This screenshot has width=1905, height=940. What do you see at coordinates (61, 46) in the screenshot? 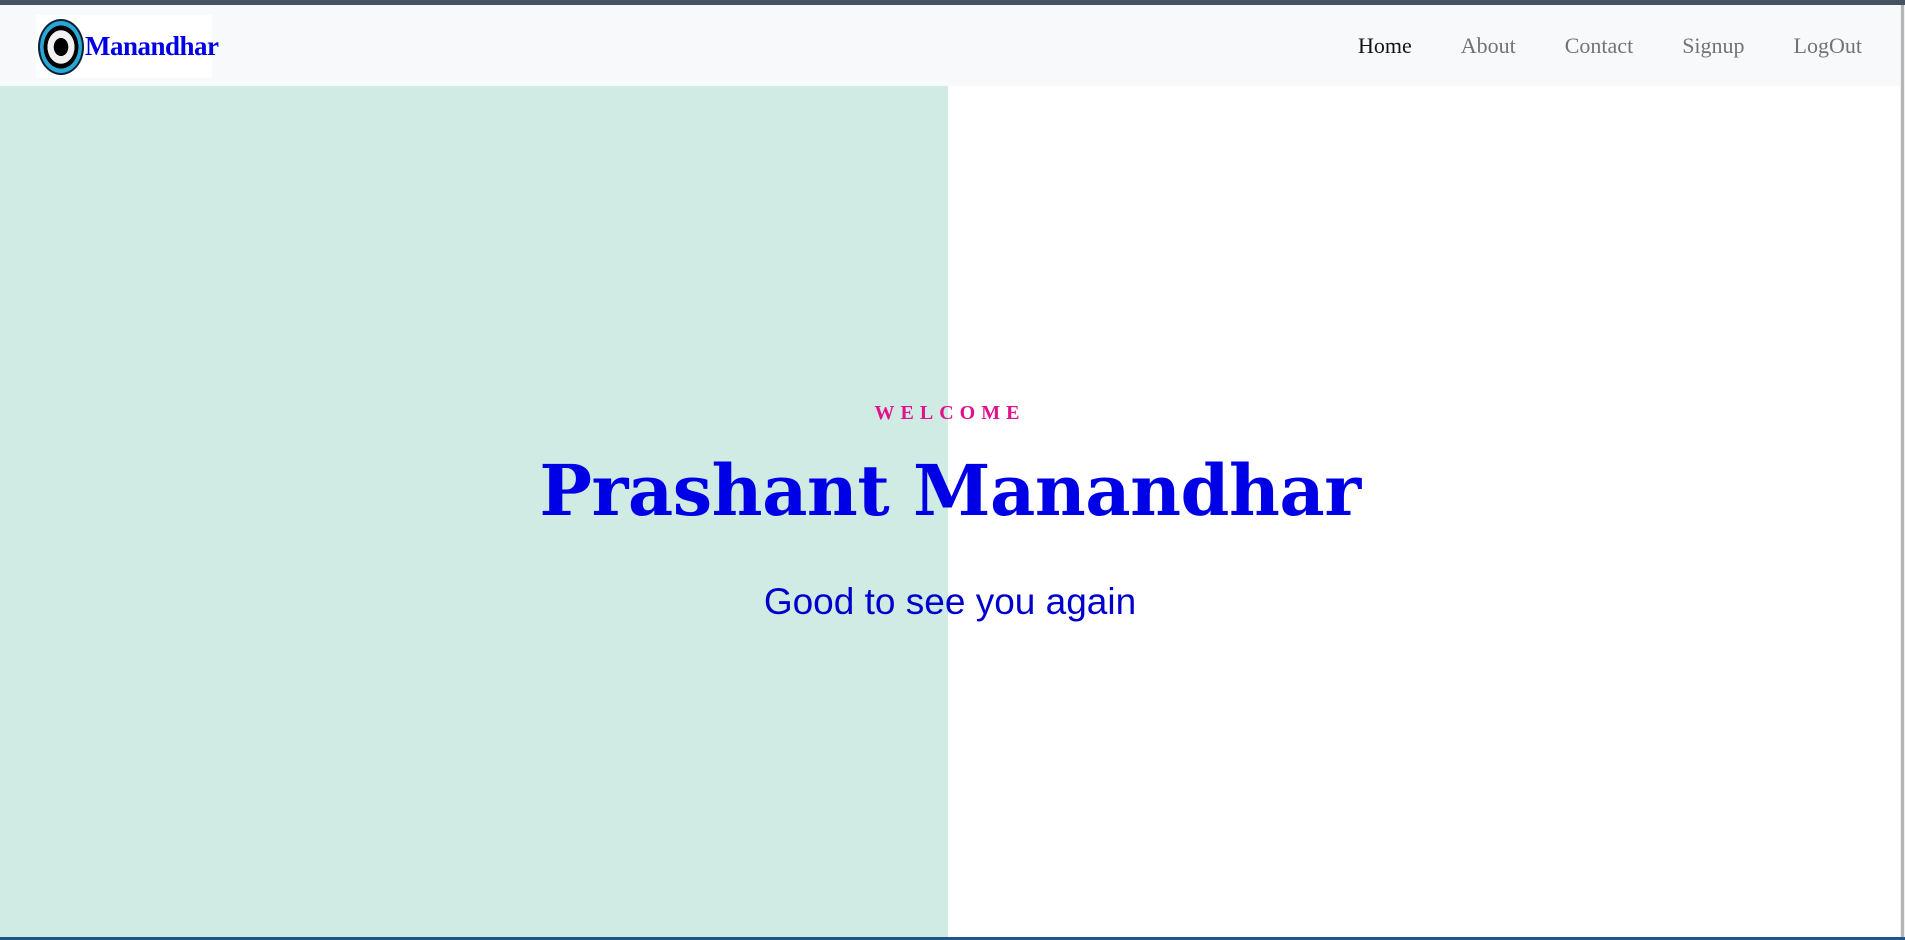
I see `eye-logo-icon` at bounding box center [61, 46].